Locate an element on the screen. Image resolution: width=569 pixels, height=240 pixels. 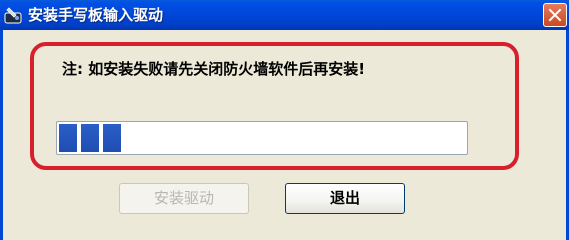
progress-track is located at coordinates (262, 138).